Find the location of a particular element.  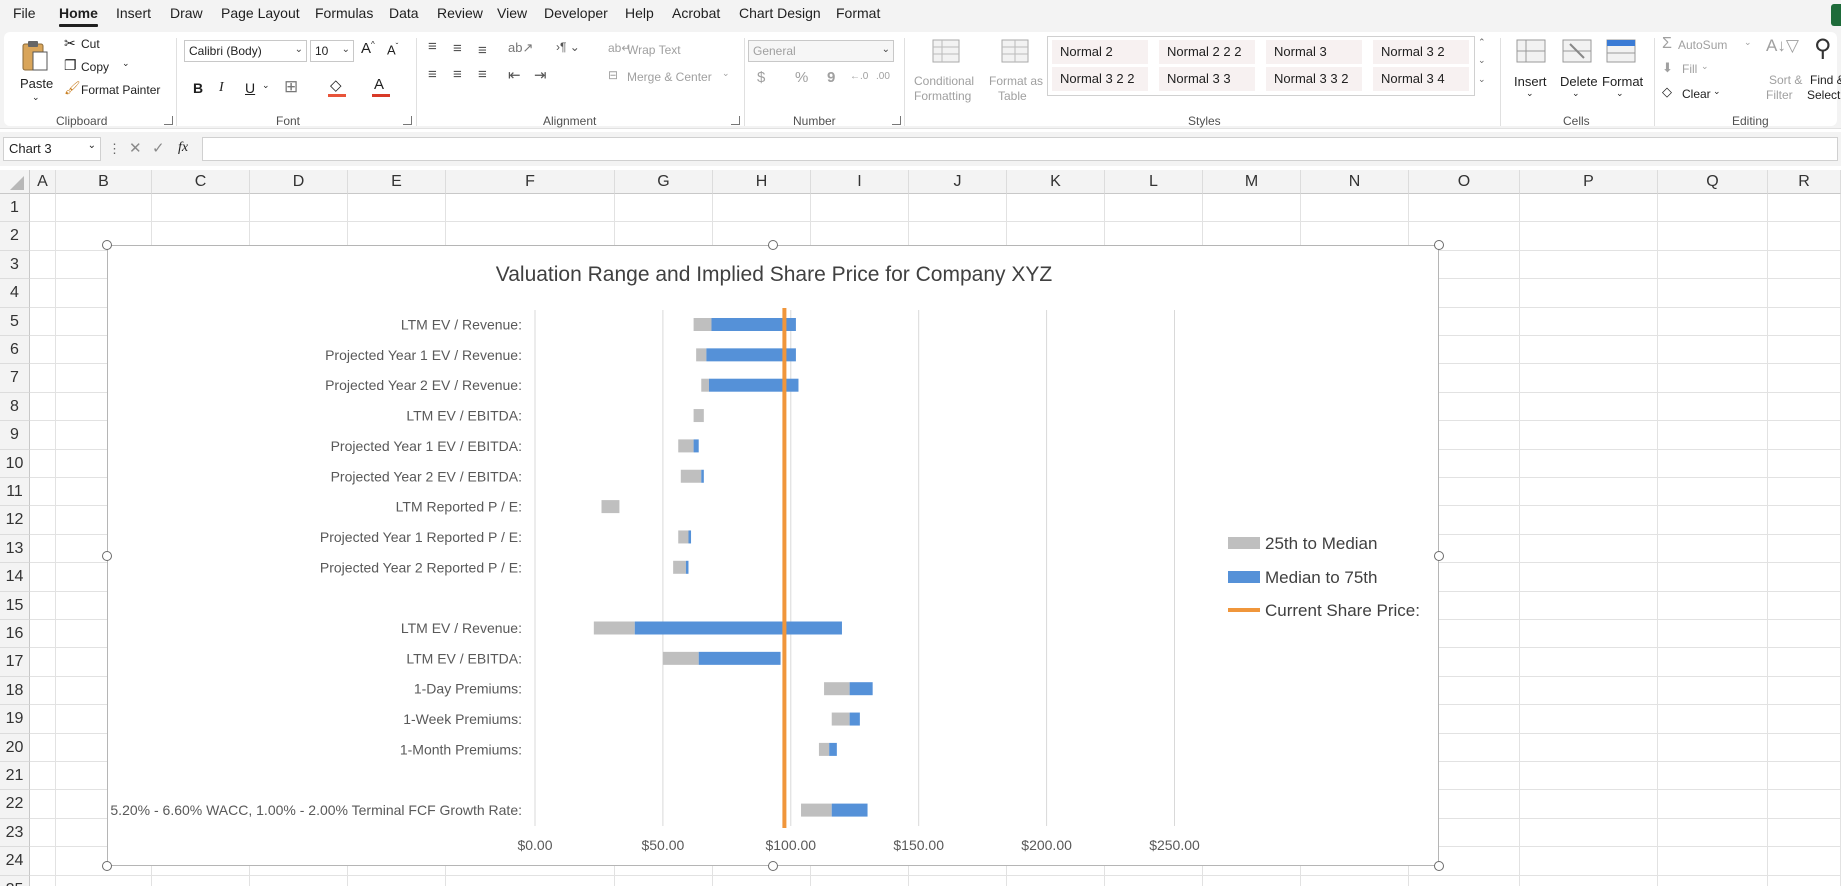

column-header-I: I is located at coordinates (860, 182).